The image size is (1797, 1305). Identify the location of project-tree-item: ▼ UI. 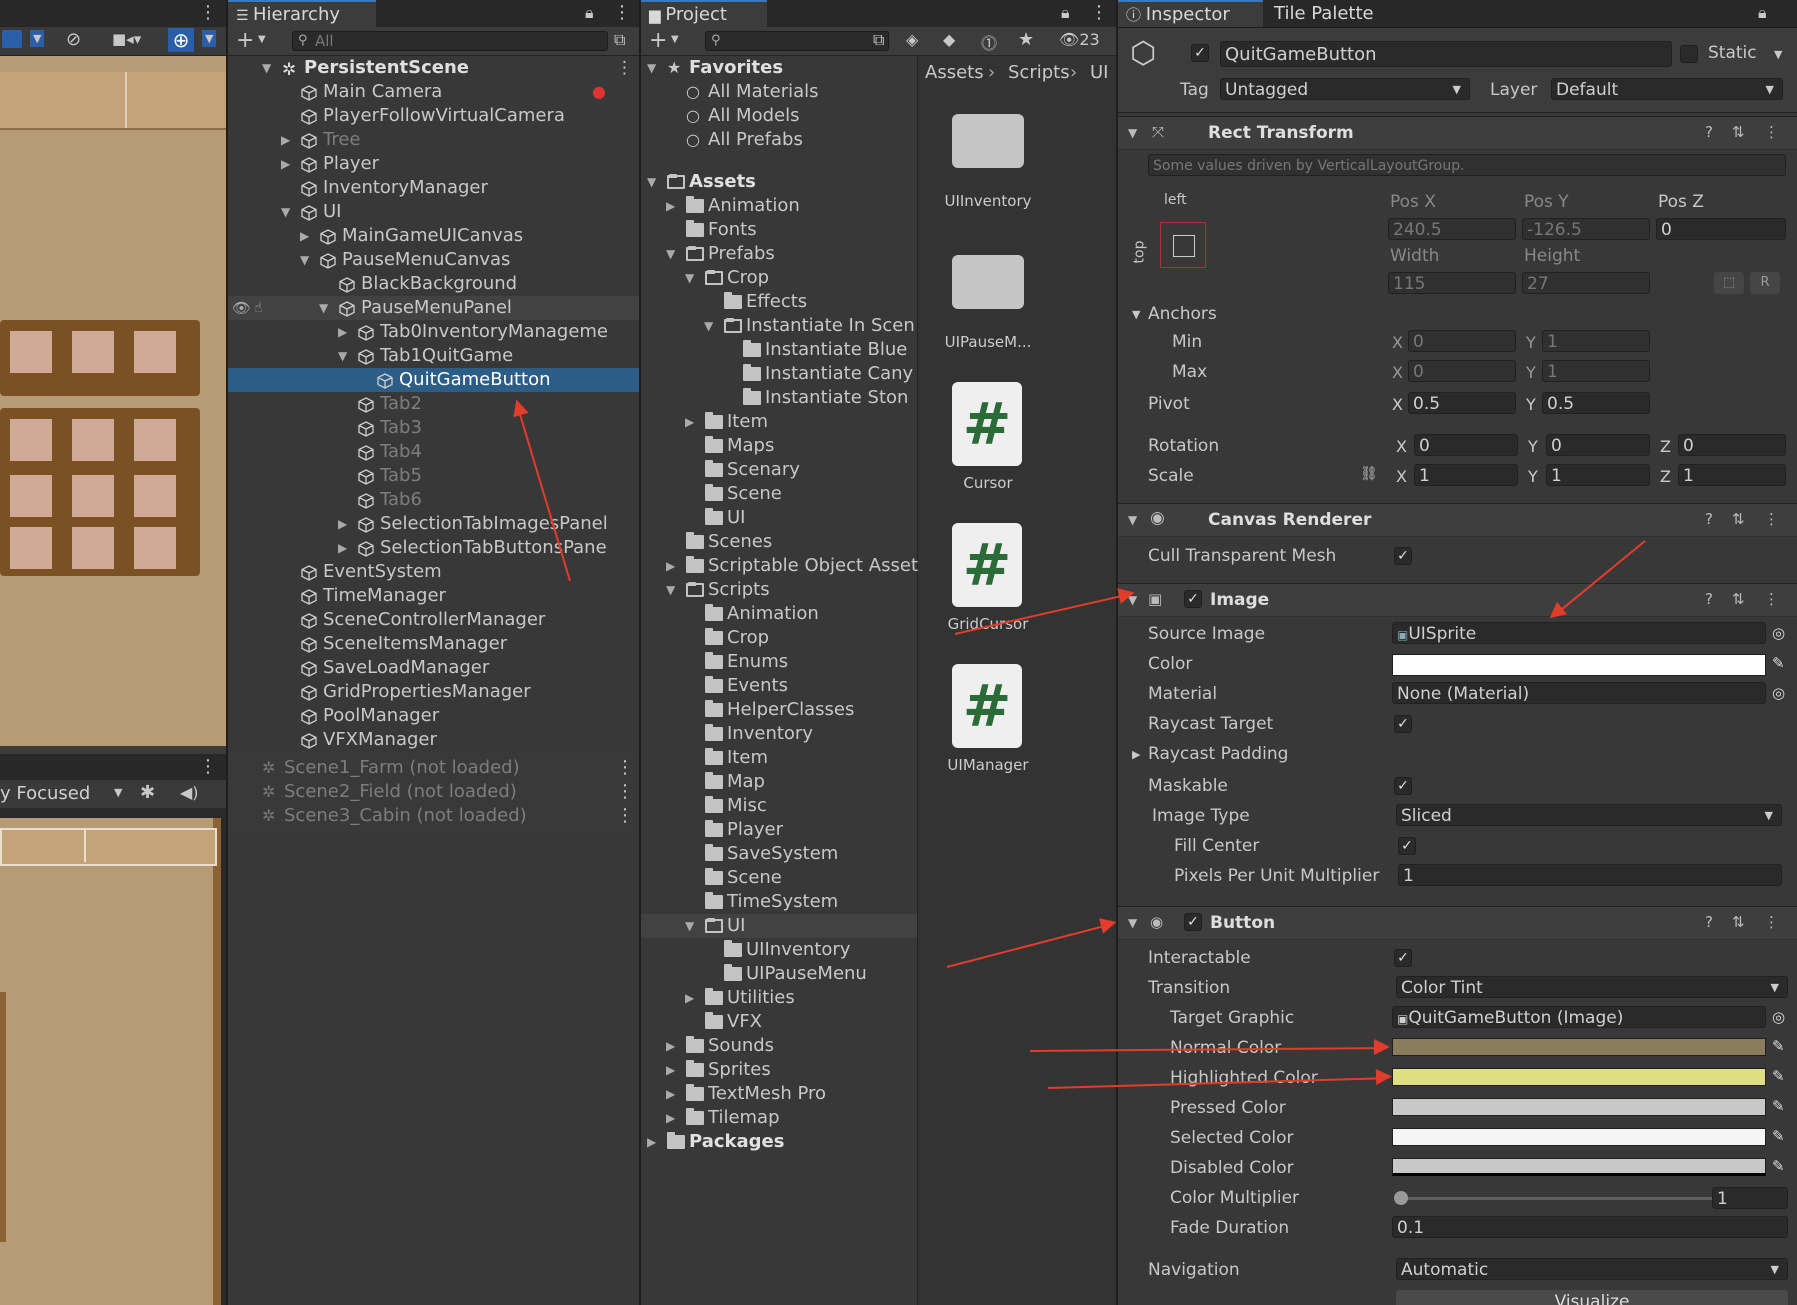
(779, 926).